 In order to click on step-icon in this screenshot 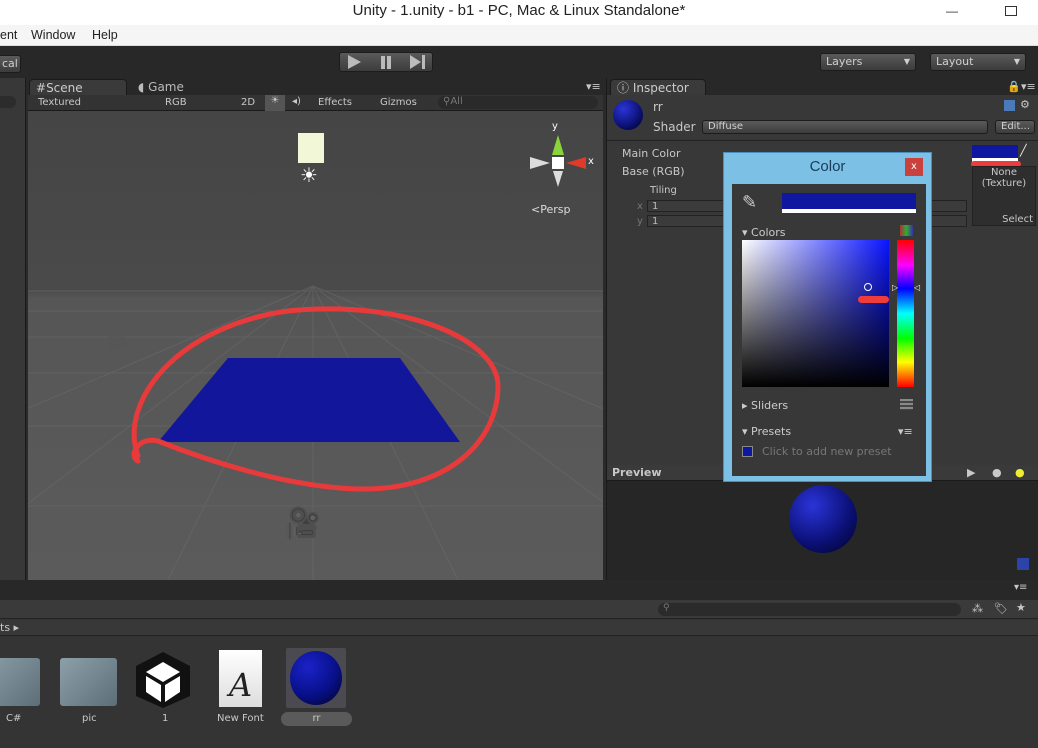, I will do `click(415, 62)`.